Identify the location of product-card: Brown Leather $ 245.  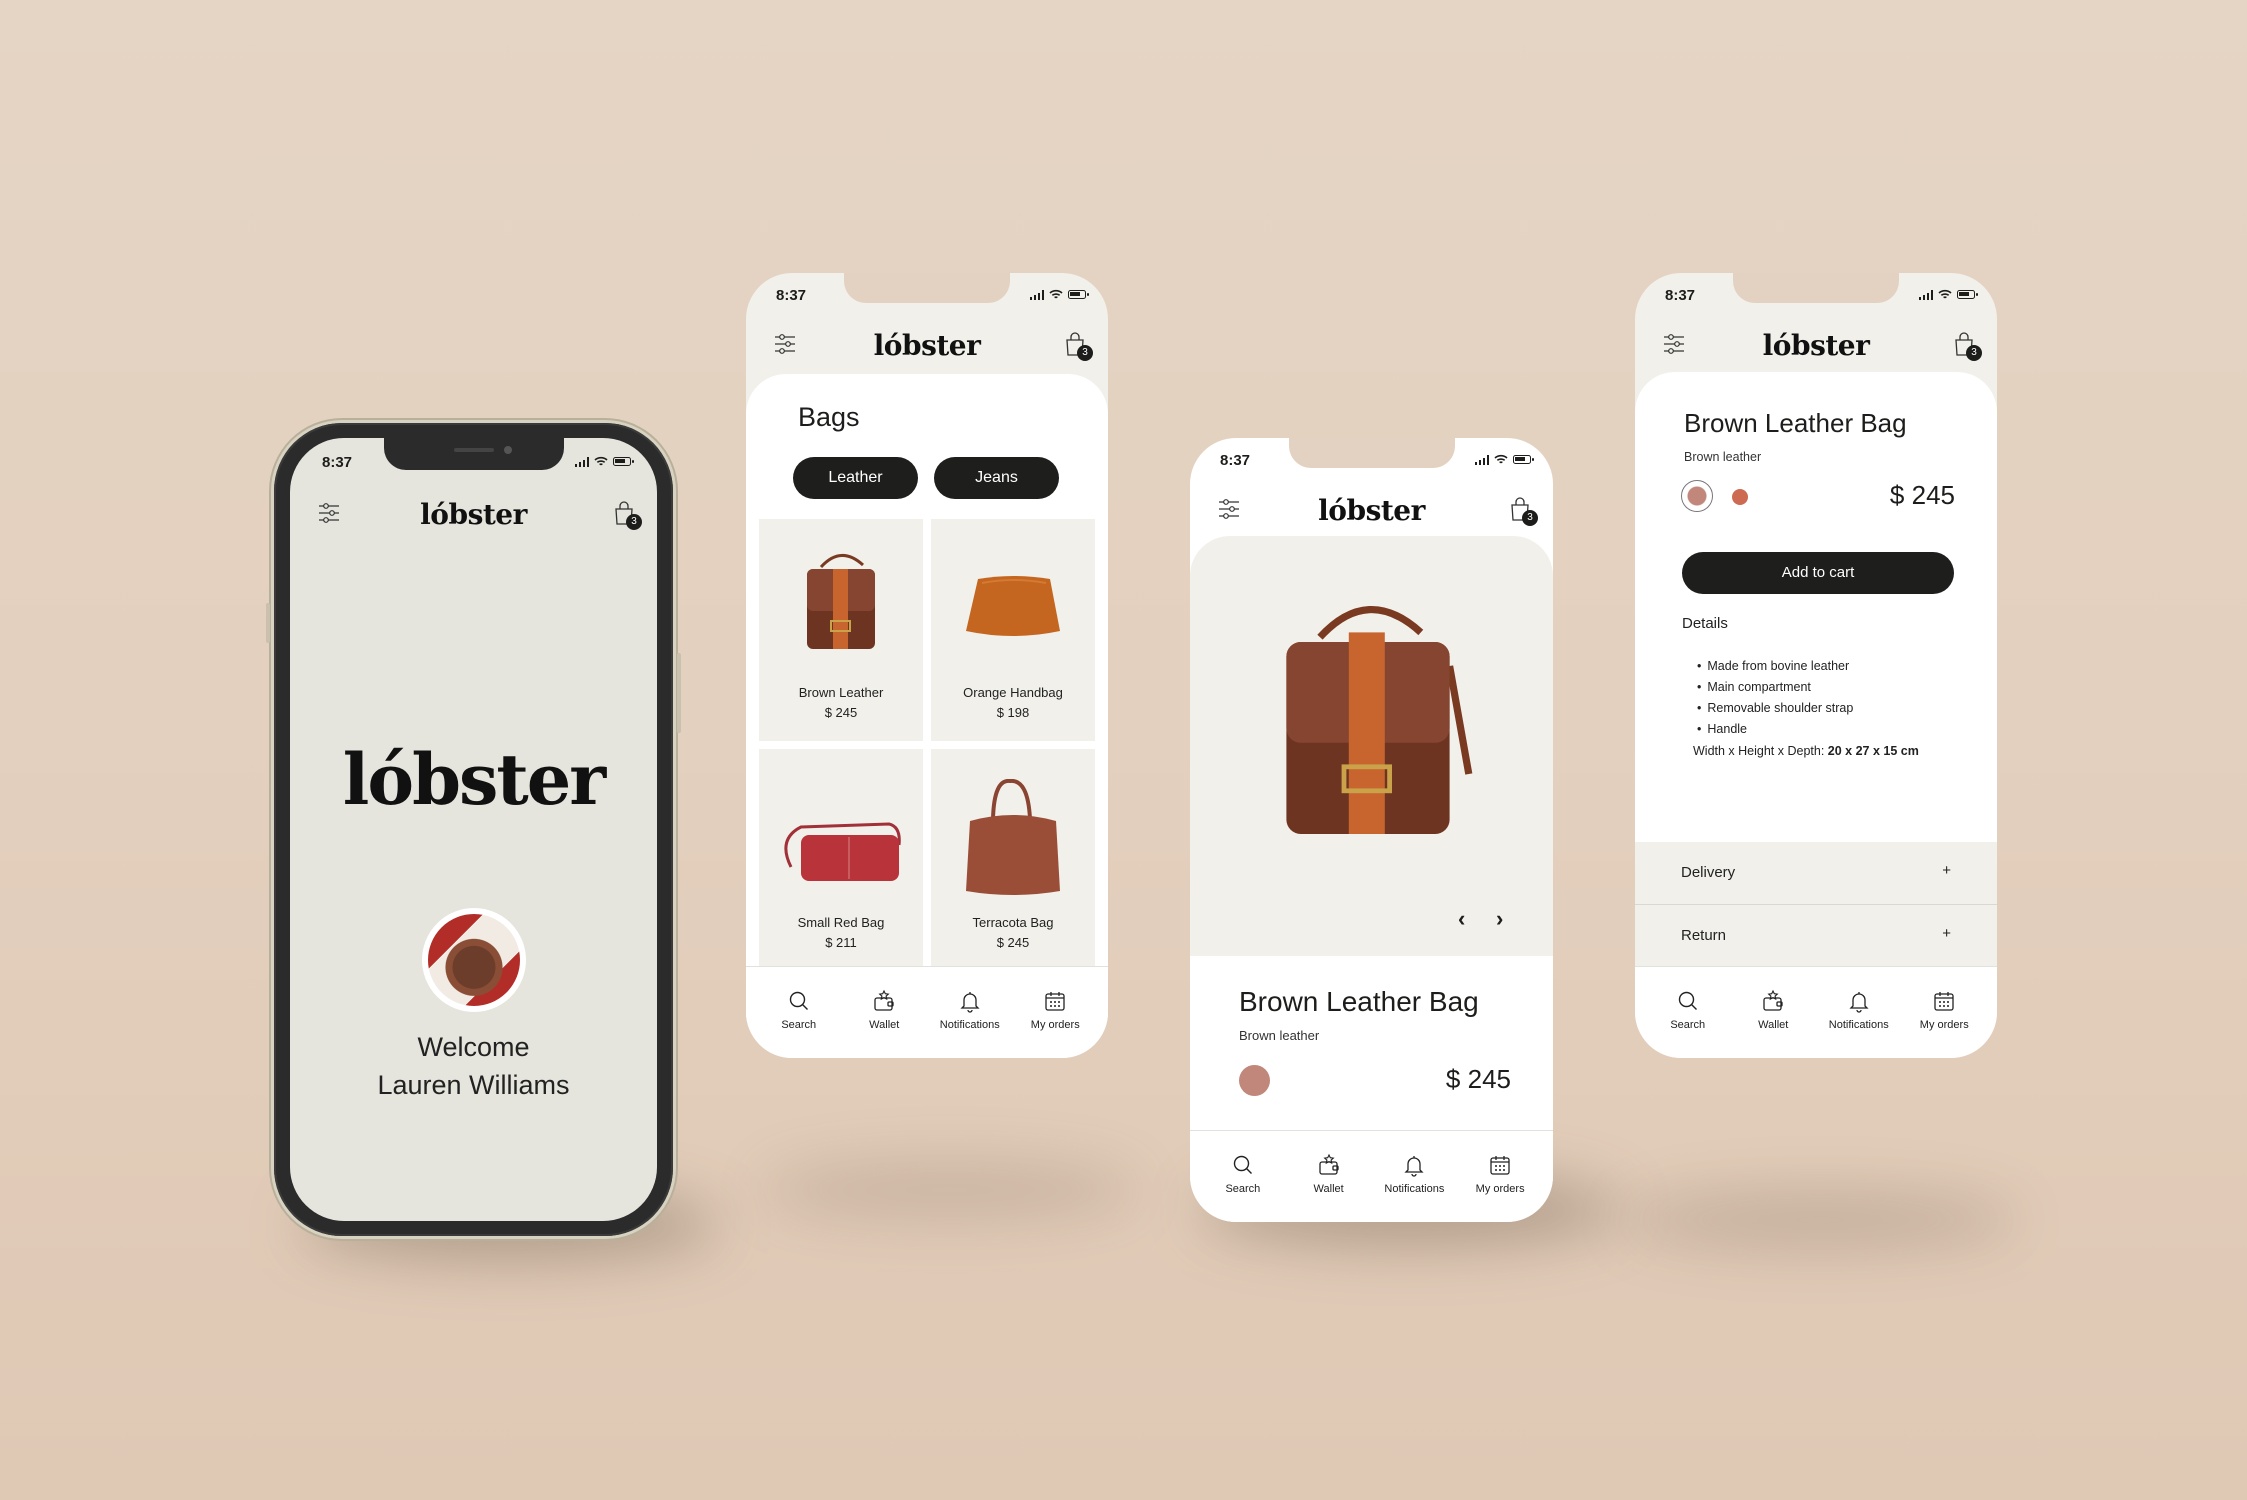
(841, 630).